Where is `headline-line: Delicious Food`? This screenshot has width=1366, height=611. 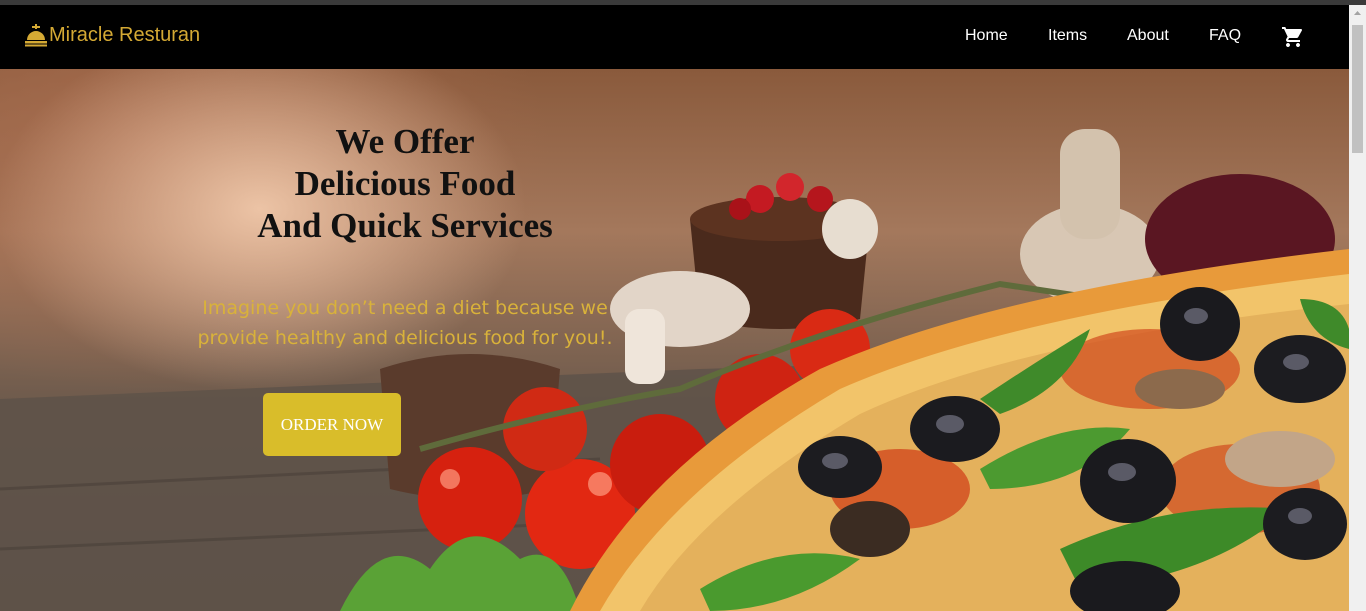 headline-line: Delicious Food is located at coordinates (405, 183).